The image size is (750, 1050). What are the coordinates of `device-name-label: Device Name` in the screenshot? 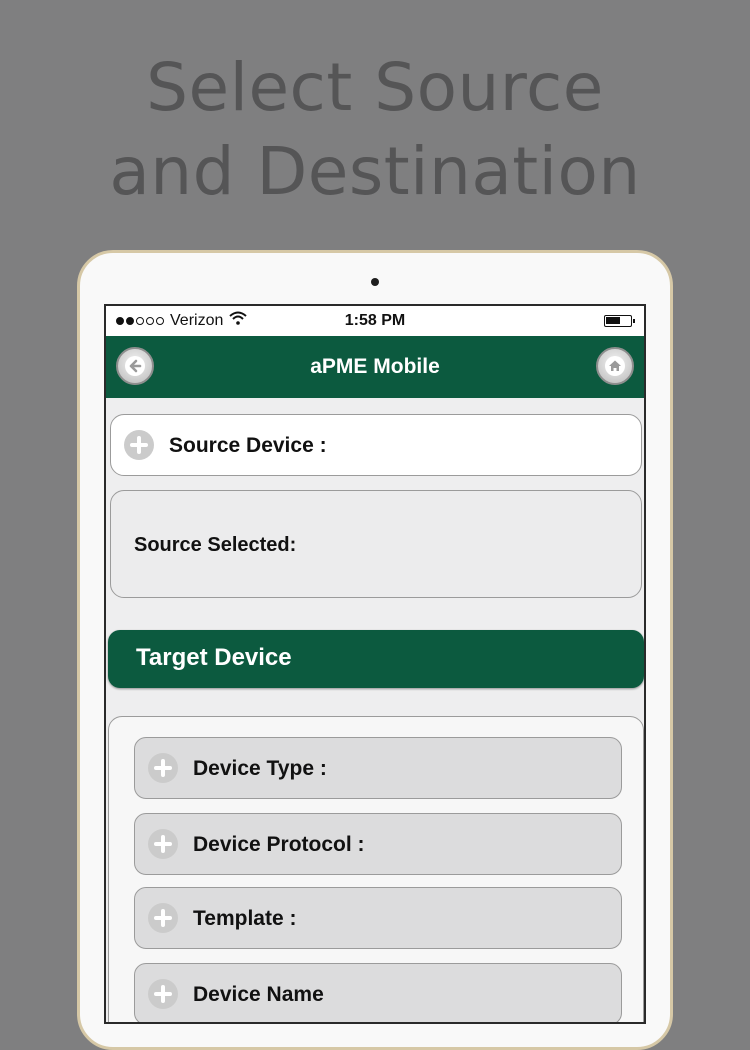 It's located at (258, 994).